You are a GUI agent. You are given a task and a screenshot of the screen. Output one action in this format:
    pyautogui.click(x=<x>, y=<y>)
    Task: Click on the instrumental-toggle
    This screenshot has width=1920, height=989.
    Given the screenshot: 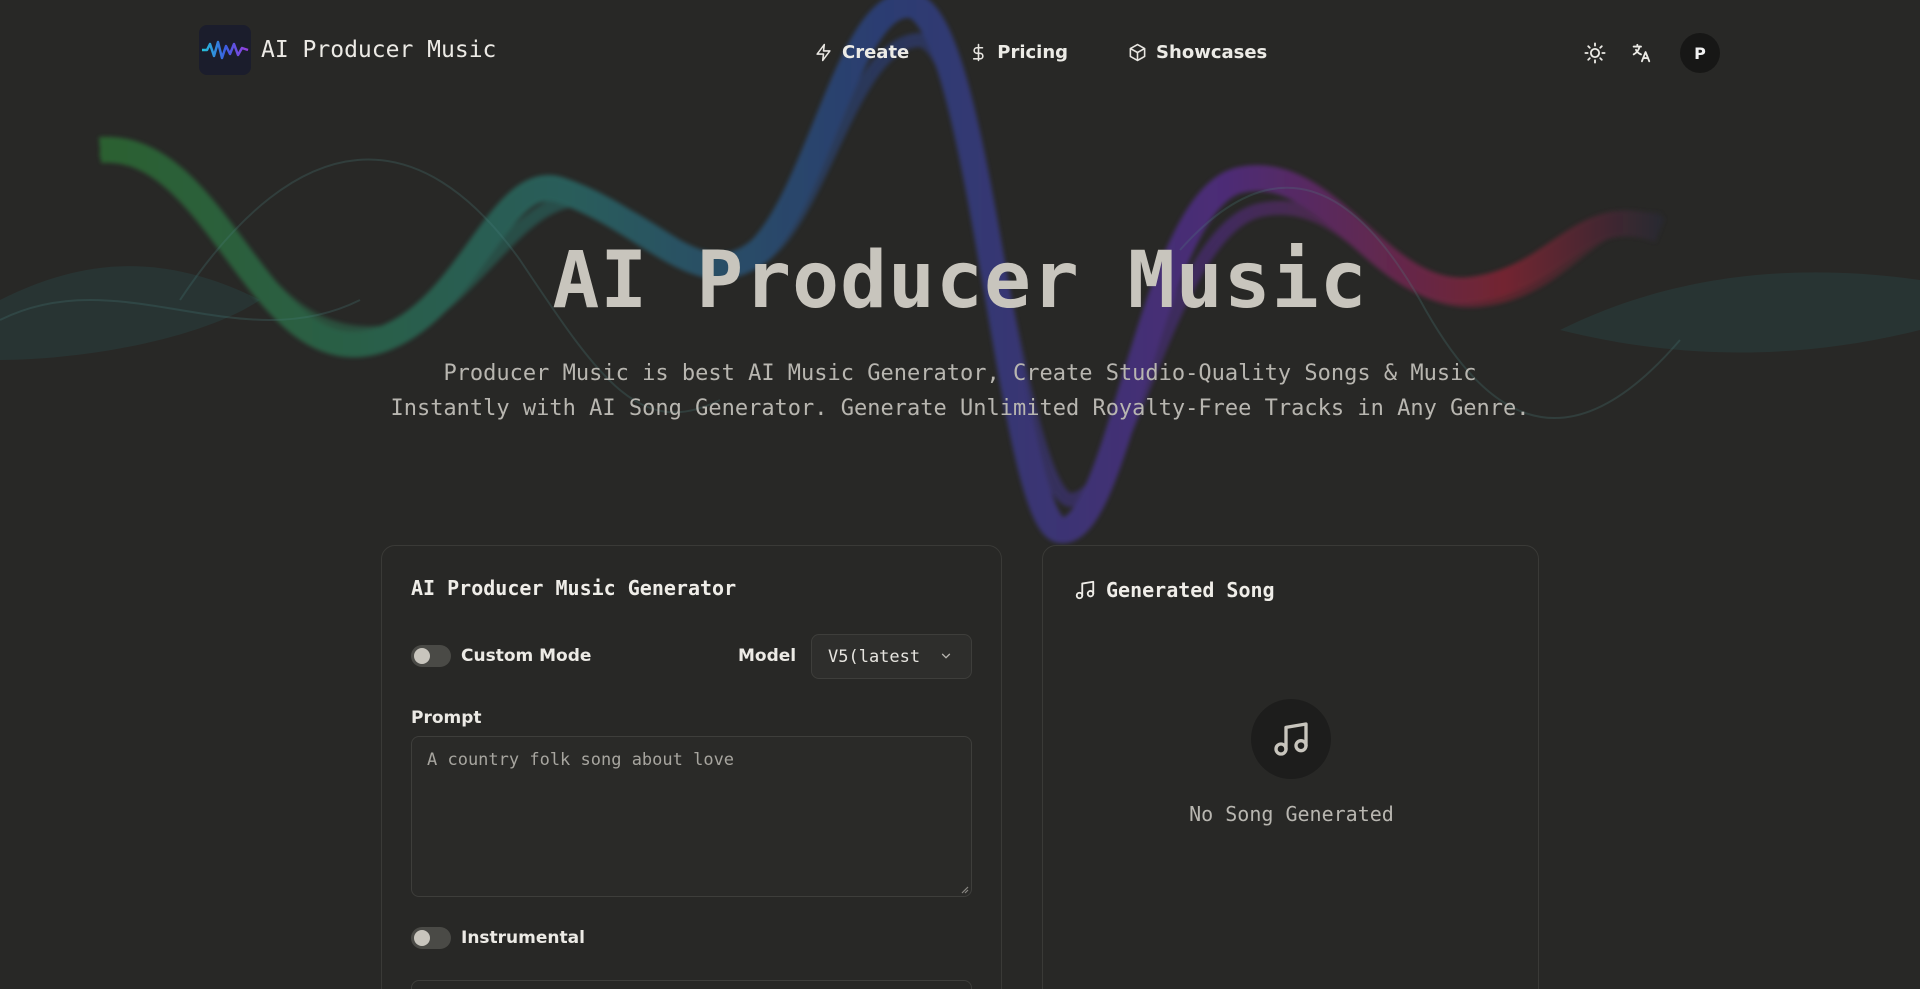 What is the action you would take?
    pyautogui.click(x=431, y=938)
    